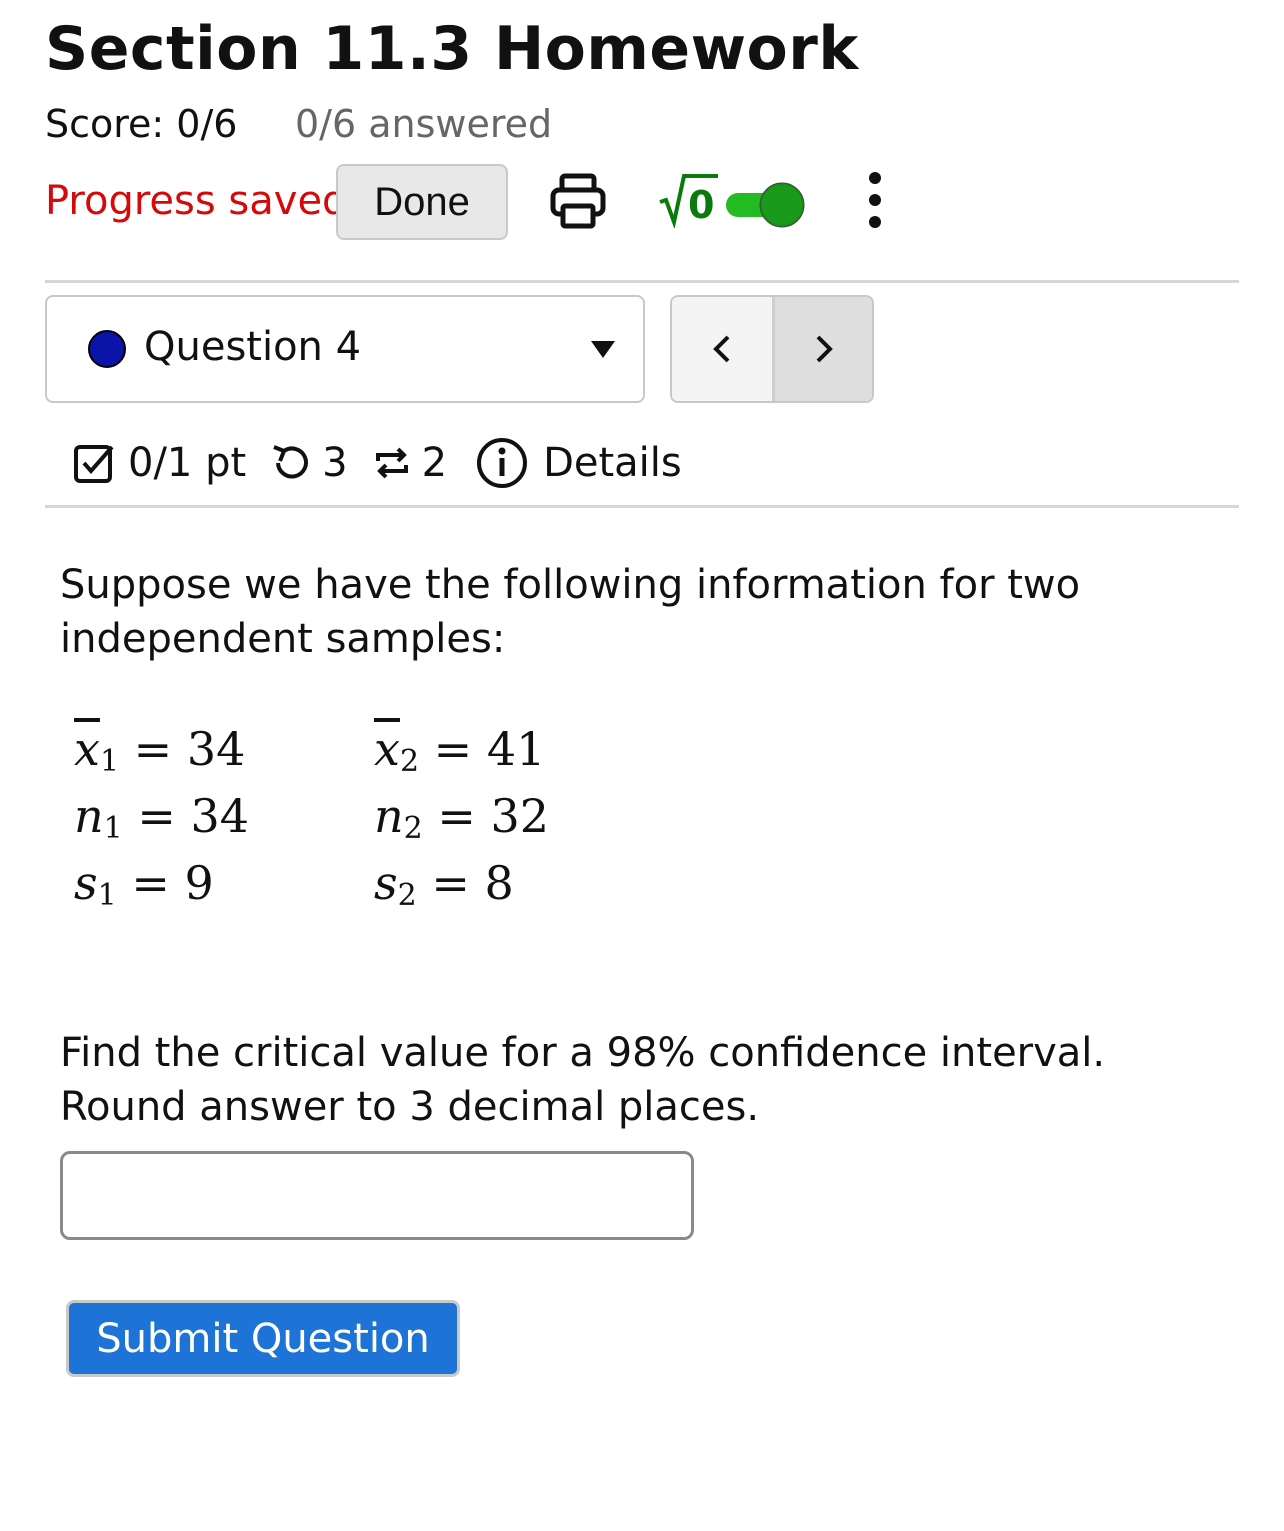 This screenshot has width=1284, height=1531. Describe the element at coordinates (160, 750) in the screenshot. I see `sample1-mean: x1 = 34` at that location.